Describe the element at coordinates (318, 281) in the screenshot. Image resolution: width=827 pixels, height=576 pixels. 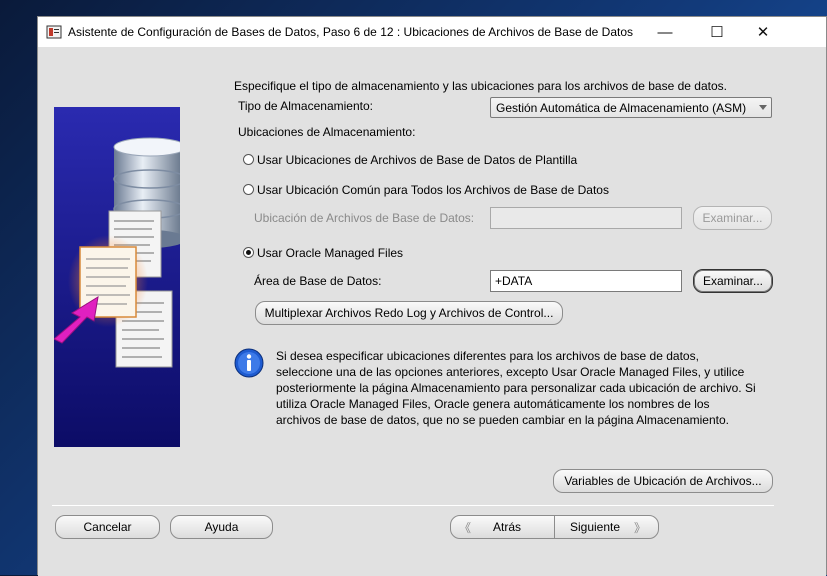
I see `db-area-label: Área de Base de Datos:` at that location.